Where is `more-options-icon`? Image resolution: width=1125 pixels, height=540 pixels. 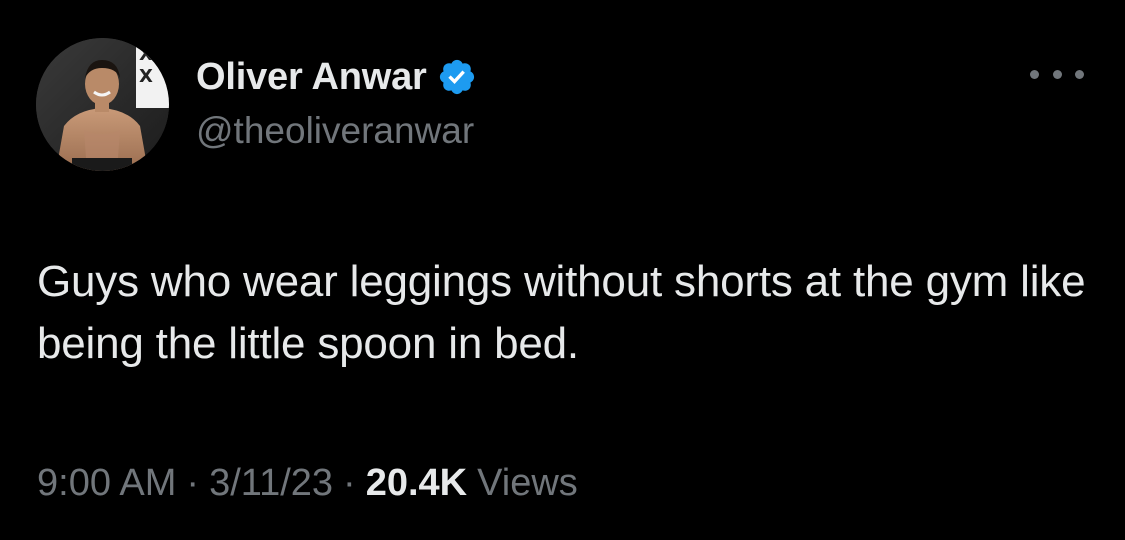
more-options-icon is located at coordinates (1057, 74).